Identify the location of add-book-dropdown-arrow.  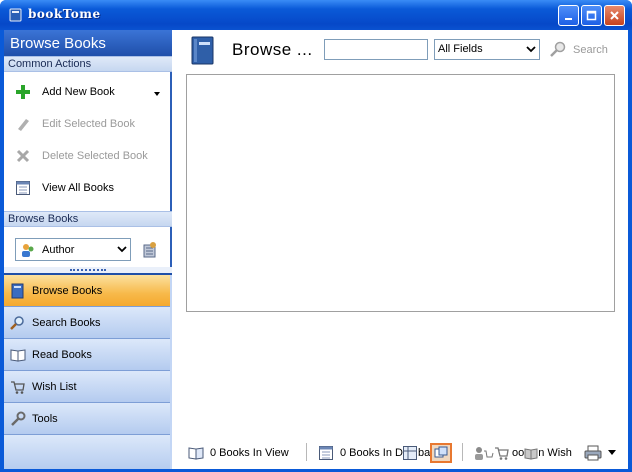
(157, 94).